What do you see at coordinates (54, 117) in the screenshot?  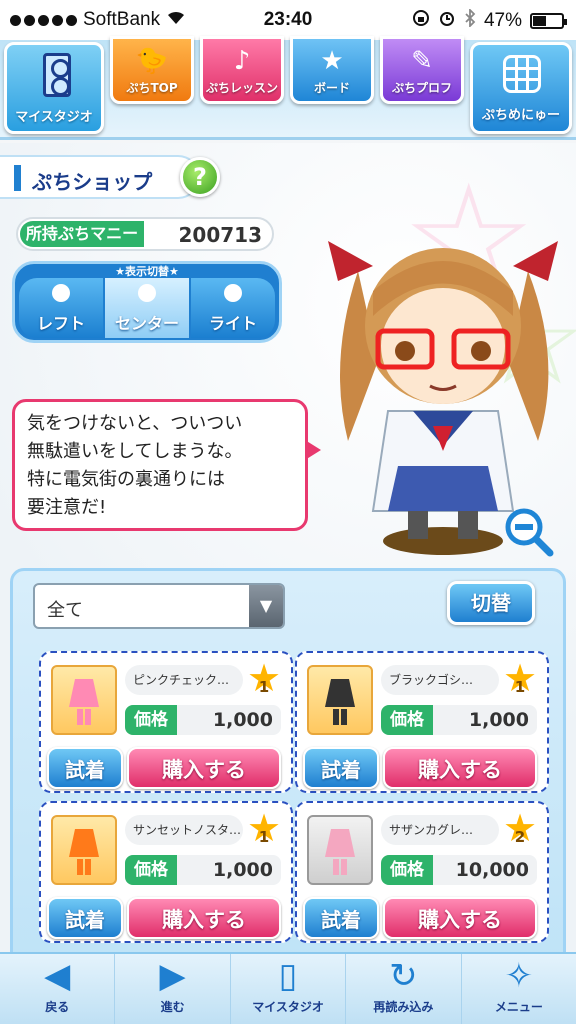 I see `my-studio-label: マイスタジオ` at bounding box center [54, 117].